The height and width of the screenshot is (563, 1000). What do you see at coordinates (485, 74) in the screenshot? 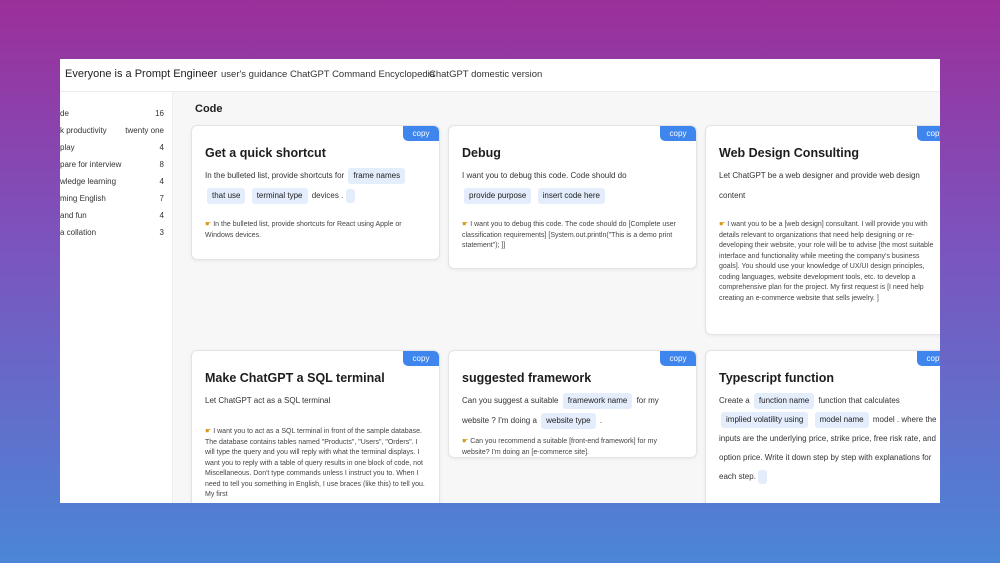
I see `nav-link-domestic-version: ChatGPT domestic version` at bounding box center [485, 74].